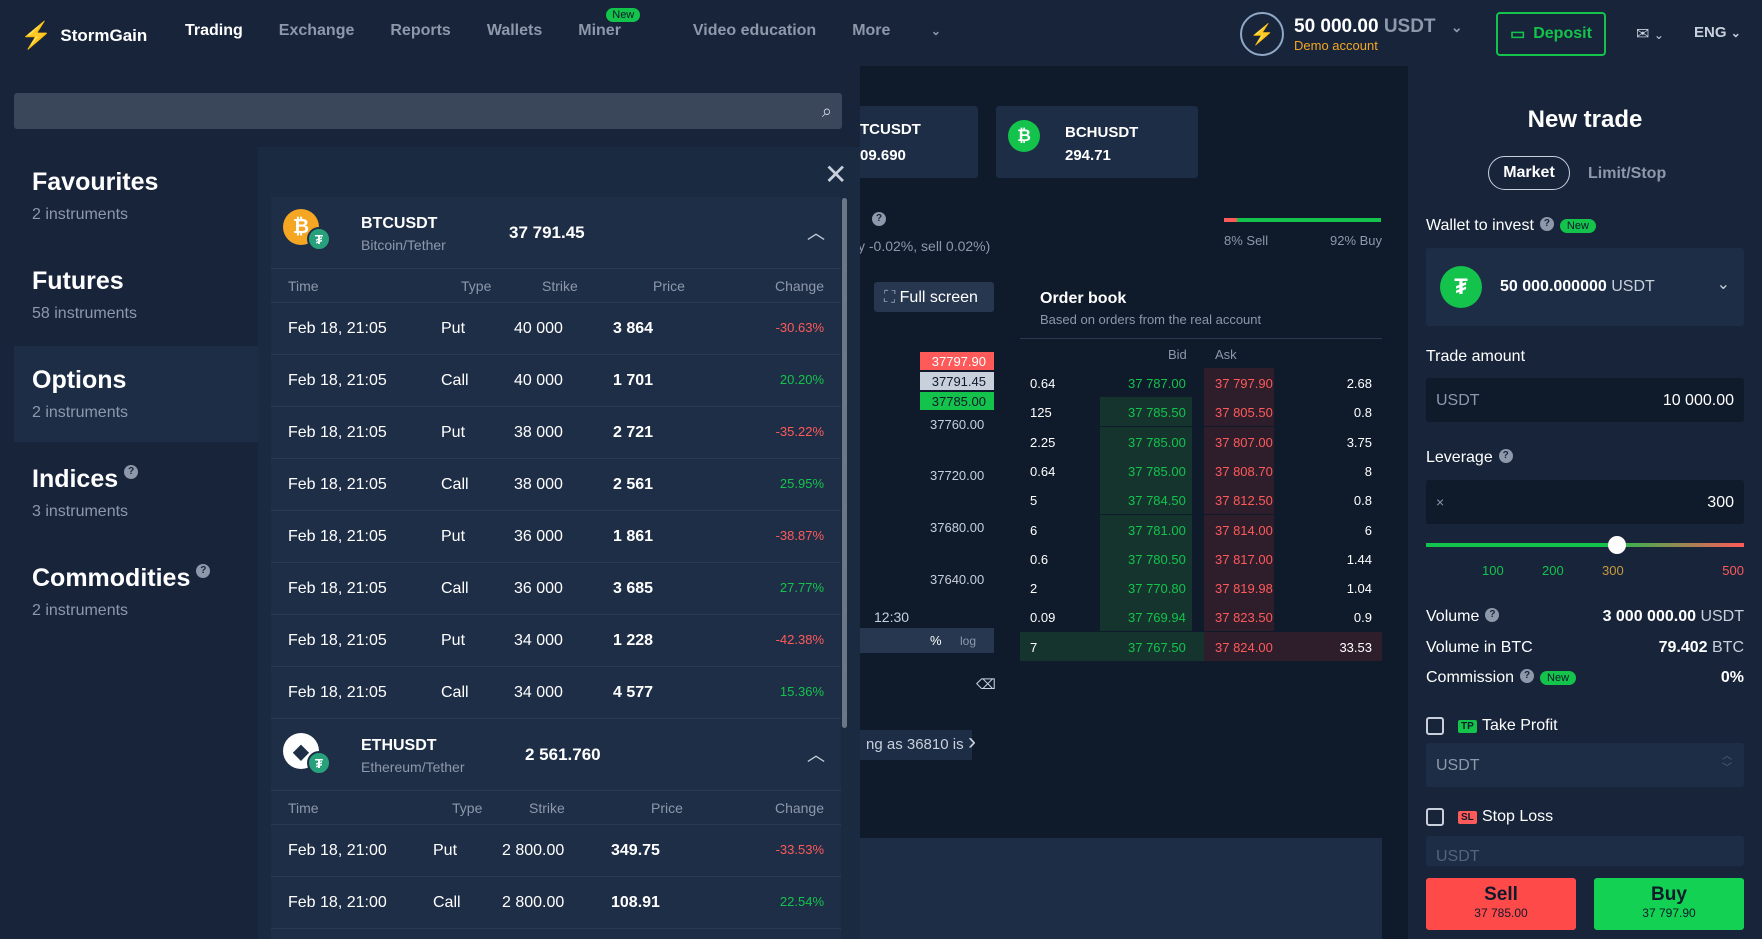  I want to click on col-price: Price, so click(669, 286).